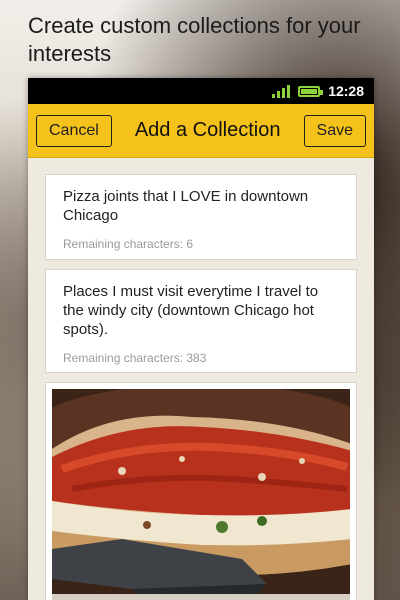 Image resolution: width=400 pixels, height=600 pixels. I want to click on signal-icon, so click(281, 91).